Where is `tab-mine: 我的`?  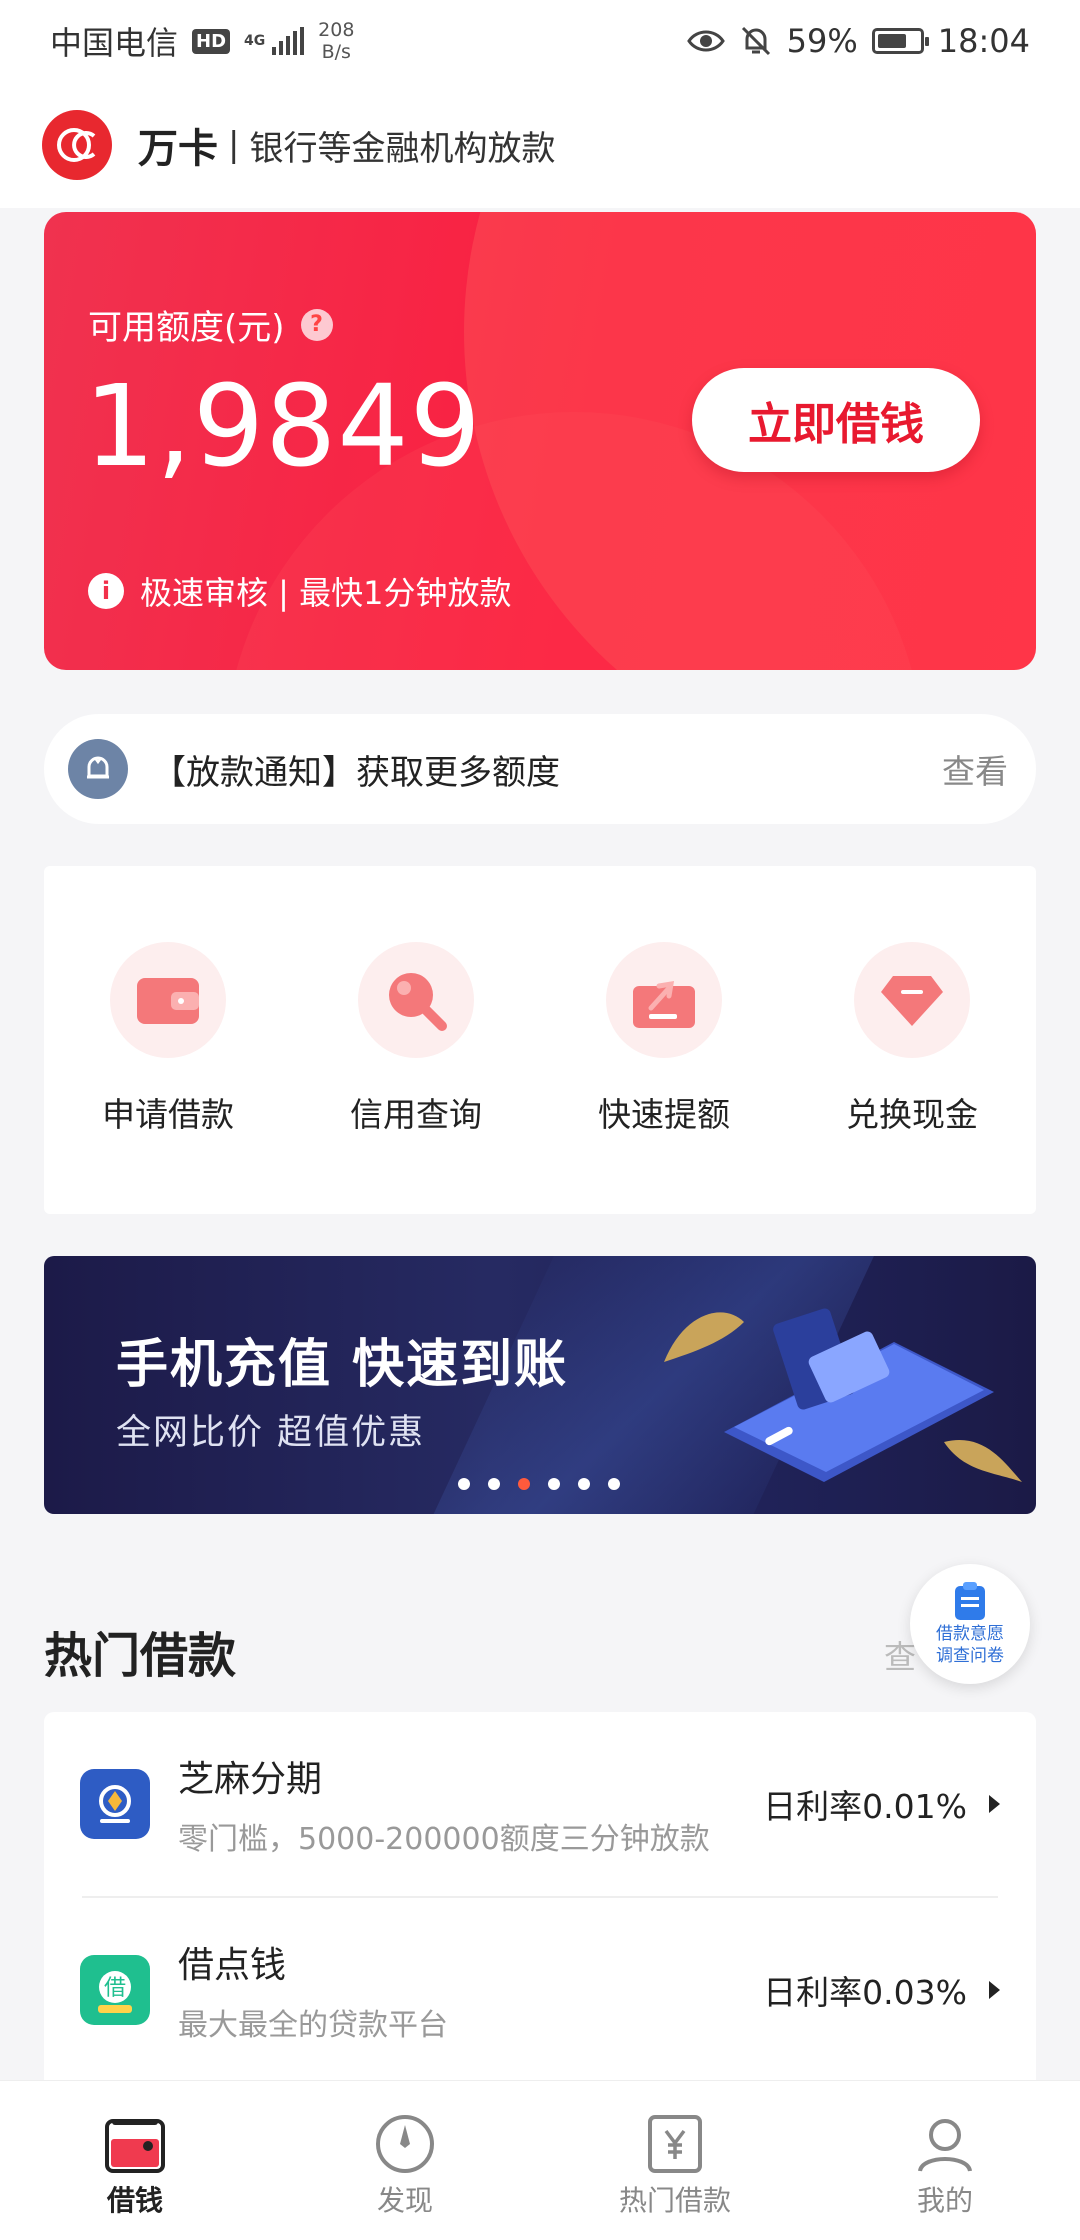 tab-mine: 我的 is located at coordinates (945, 2160).